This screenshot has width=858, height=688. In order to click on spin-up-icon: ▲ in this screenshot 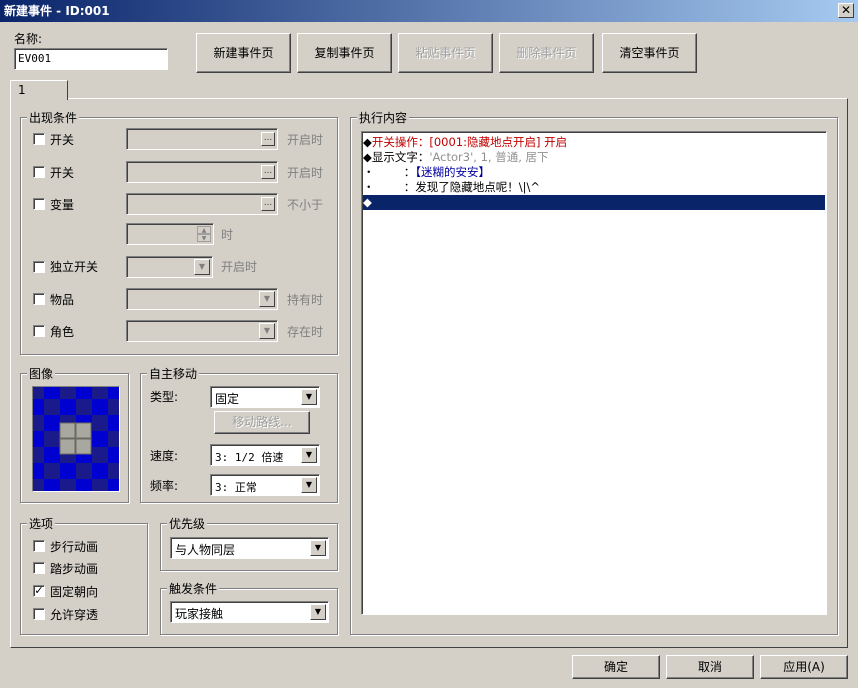, I will do `click(204, 230)`.